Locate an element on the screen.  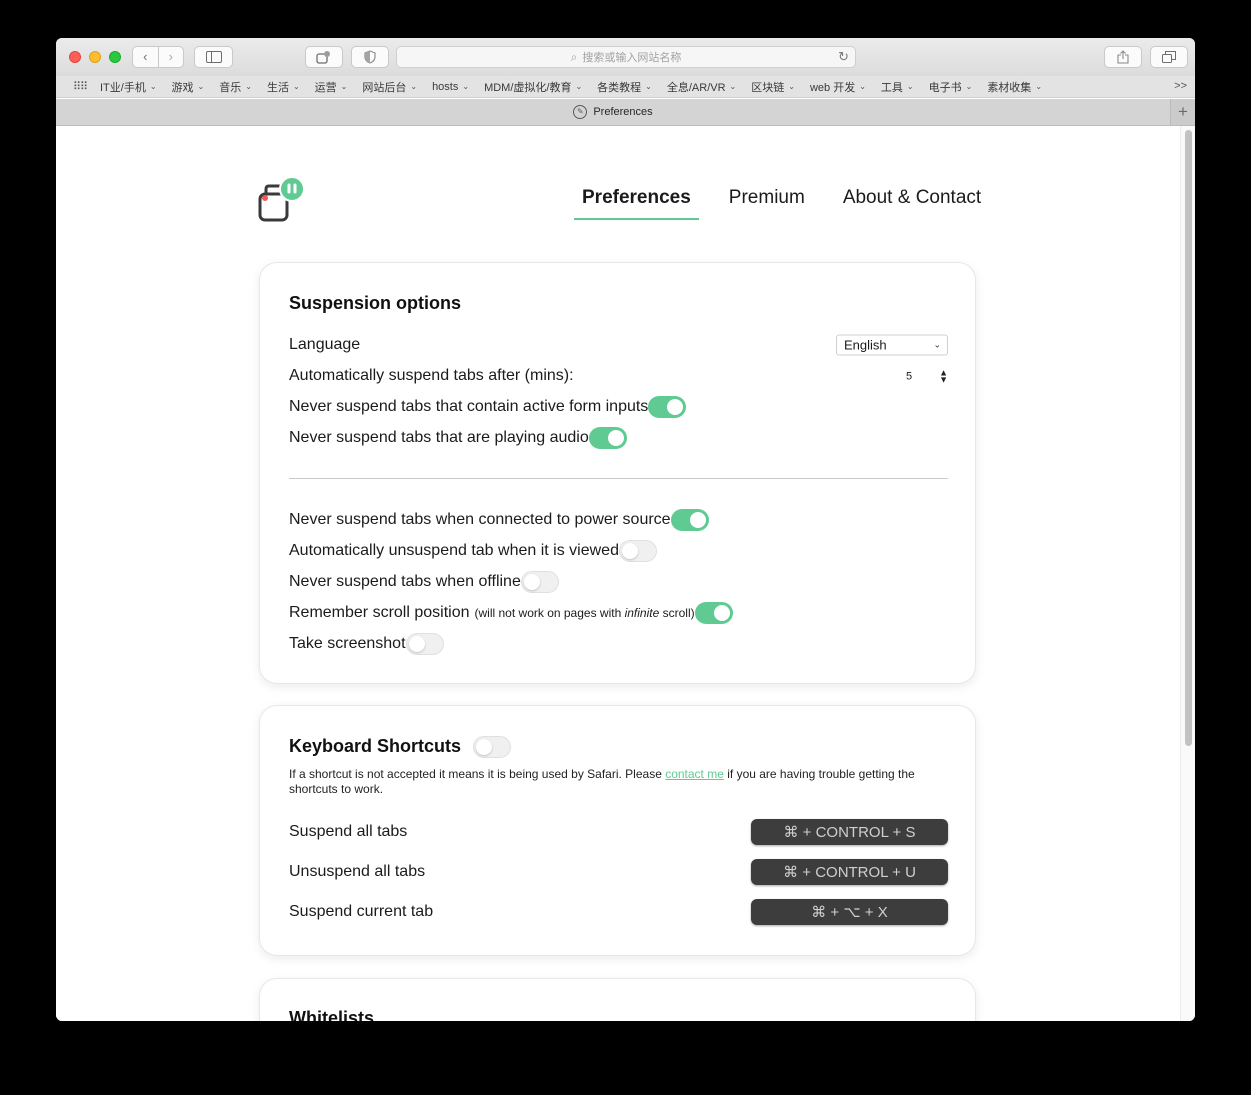
bookmark-label: 游戏 is located at coordinates (182, 87).